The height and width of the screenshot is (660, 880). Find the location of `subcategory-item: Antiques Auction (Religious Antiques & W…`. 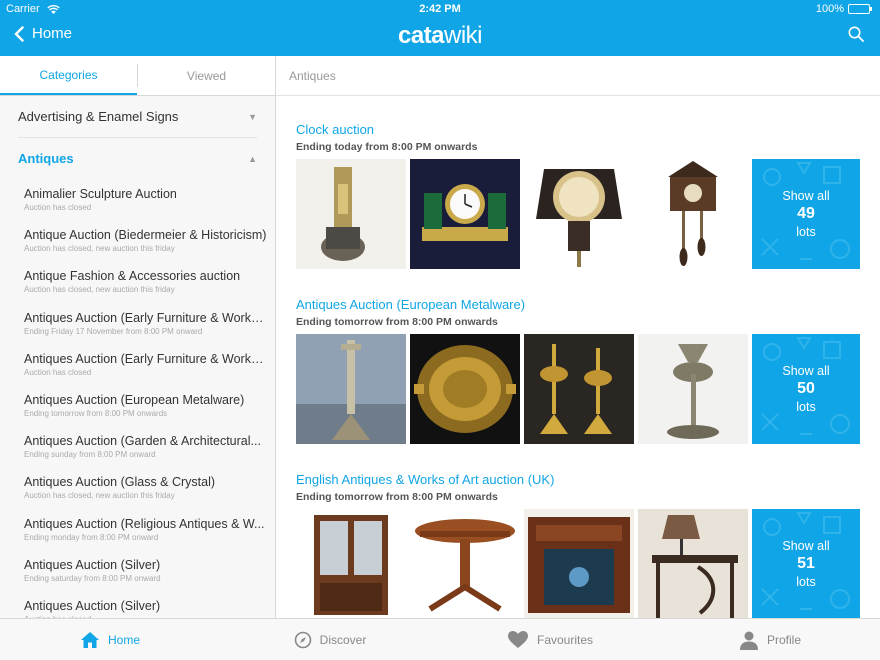

subcategory-item: Antiques Auction (Religious Antiques & W… is located at coordinates (137, 529).